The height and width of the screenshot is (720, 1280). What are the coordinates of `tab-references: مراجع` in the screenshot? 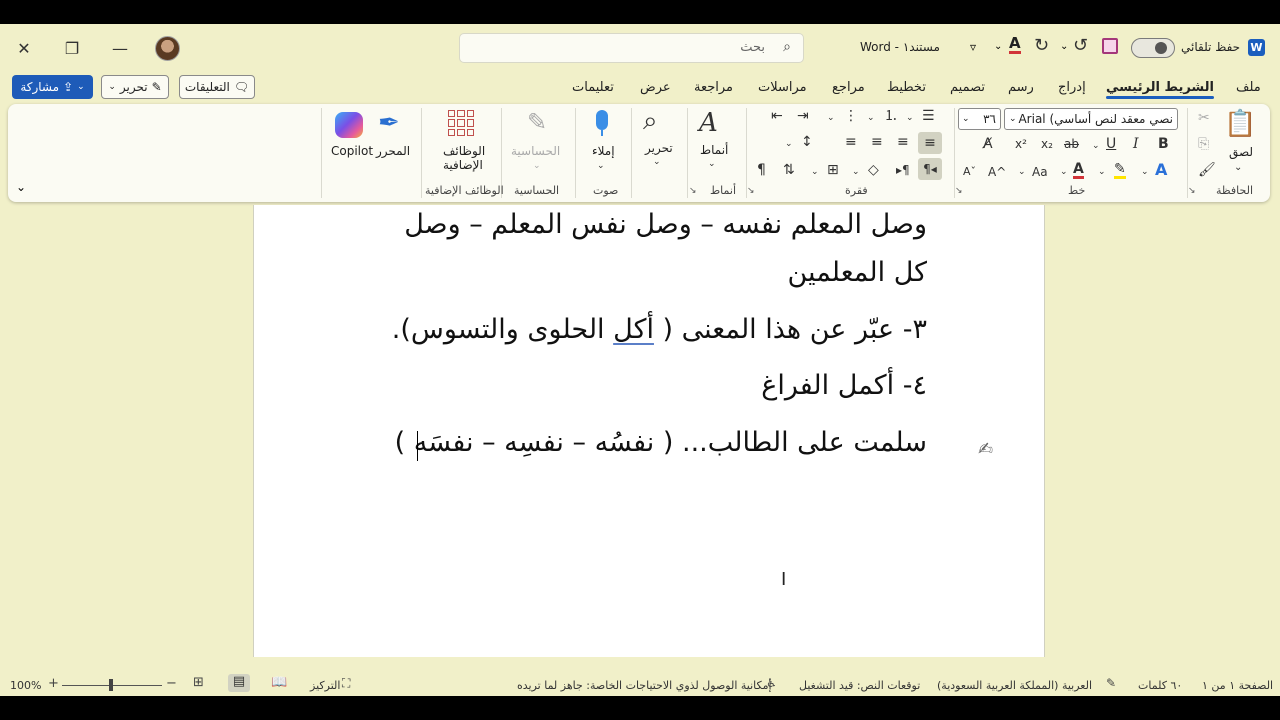 It's located at (848, 87).